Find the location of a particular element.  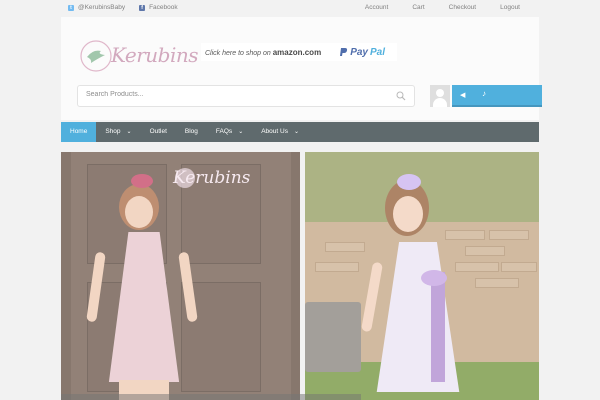

hero-logo-text: Kerubins is located at coordinates (212, 178).